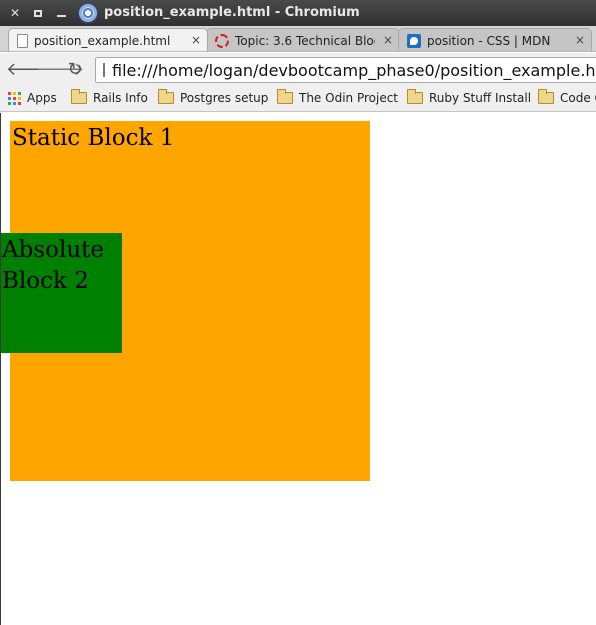 The height and width of the screenshot is (625, 596). Describe the element at coordinates (349, 98) in the screenshot. I see `bookmark-label: The Odin Project` at that location.